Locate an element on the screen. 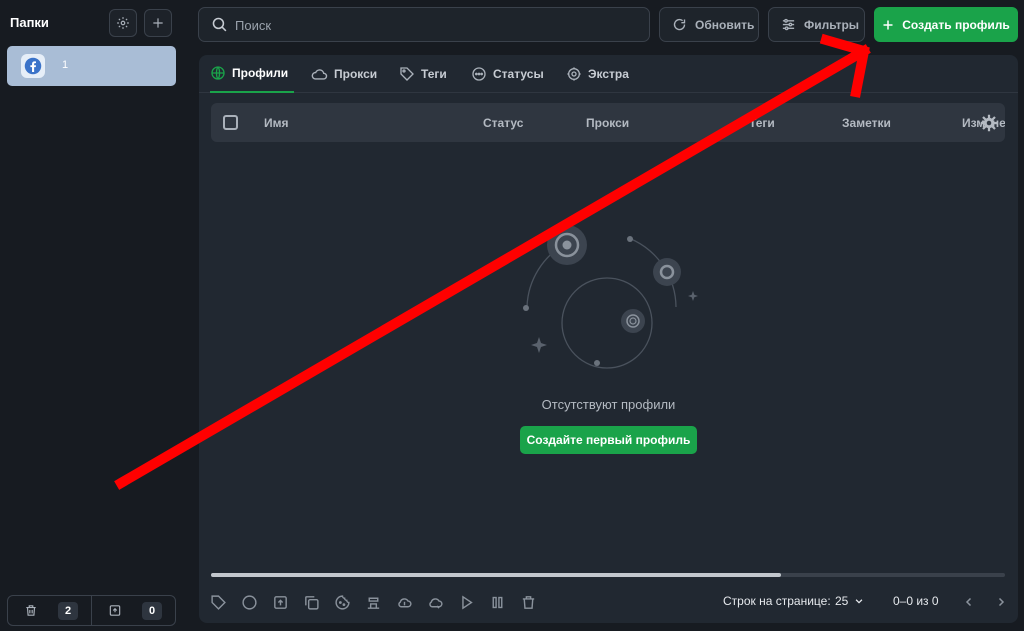 The image size is (1024, 631). table-header: Имя Статус Прокси Теги Заметки Изменено is located at coordinates (608, 122).